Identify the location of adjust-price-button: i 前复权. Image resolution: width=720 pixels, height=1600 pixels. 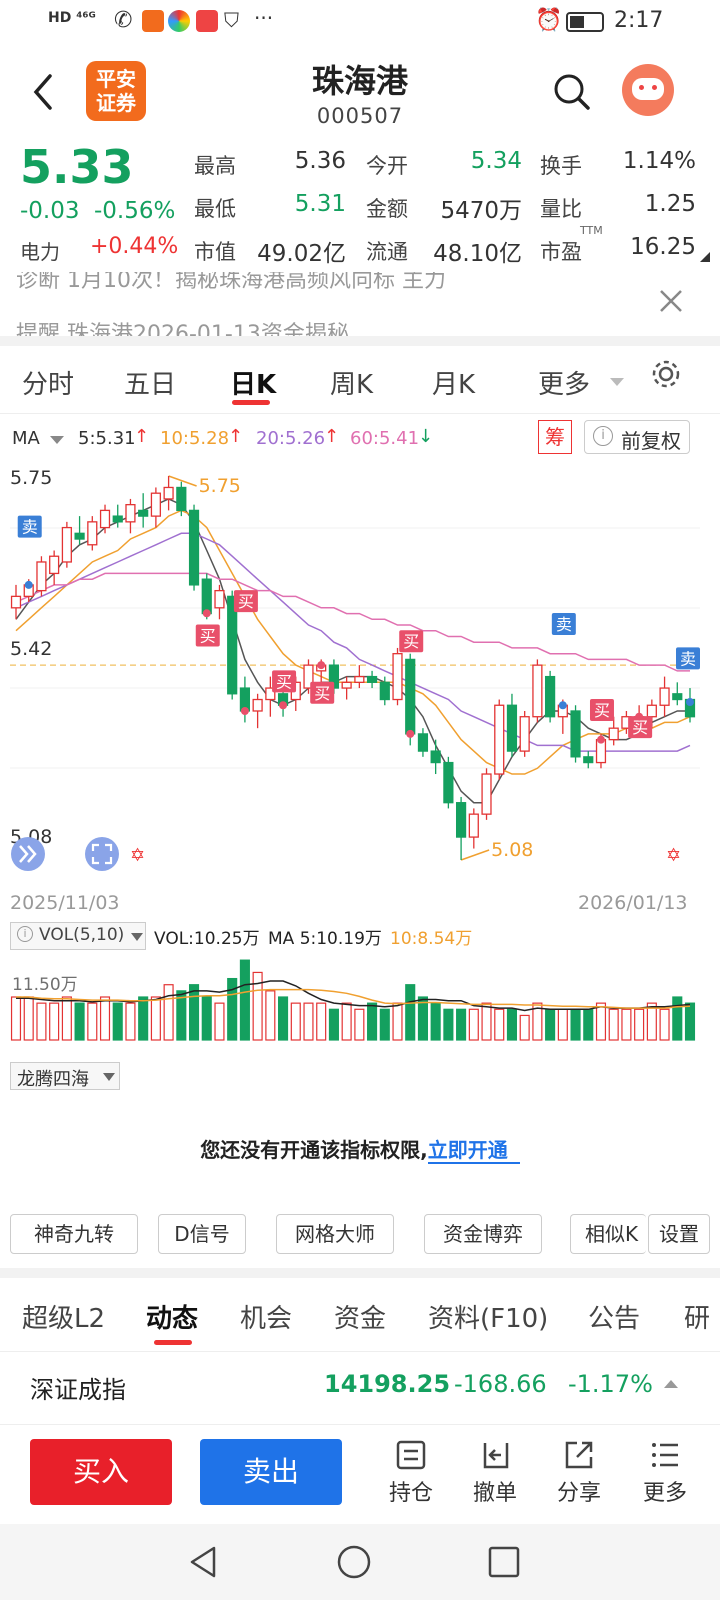
(637, 437).